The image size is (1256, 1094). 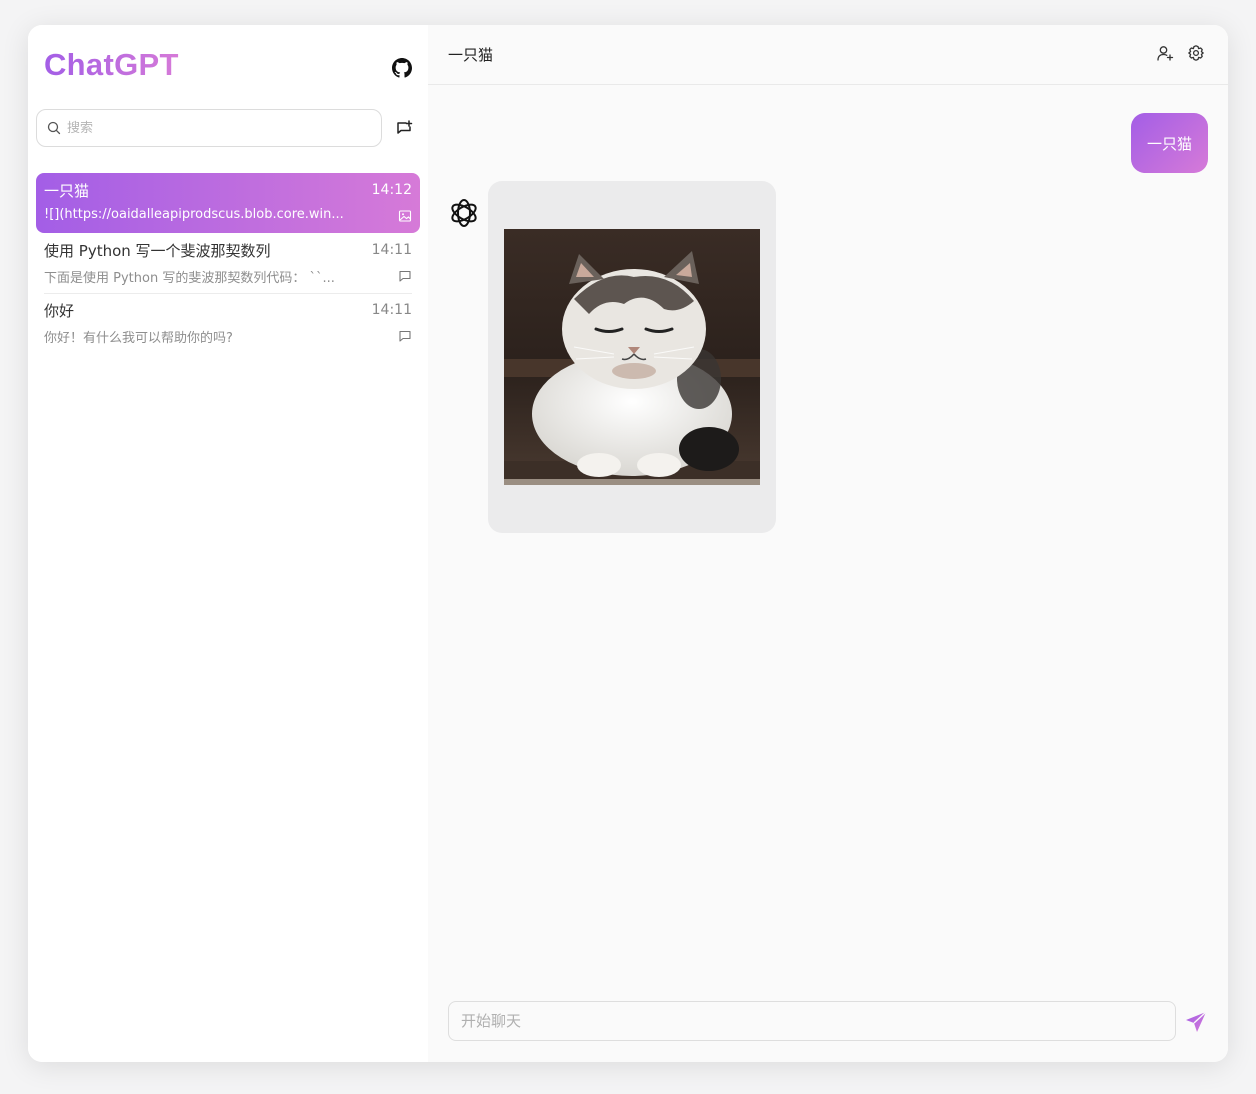 What do you see at coordinates (402, 68) in the screenshot?
I see `github-icon` at bounding box center [402, 68].